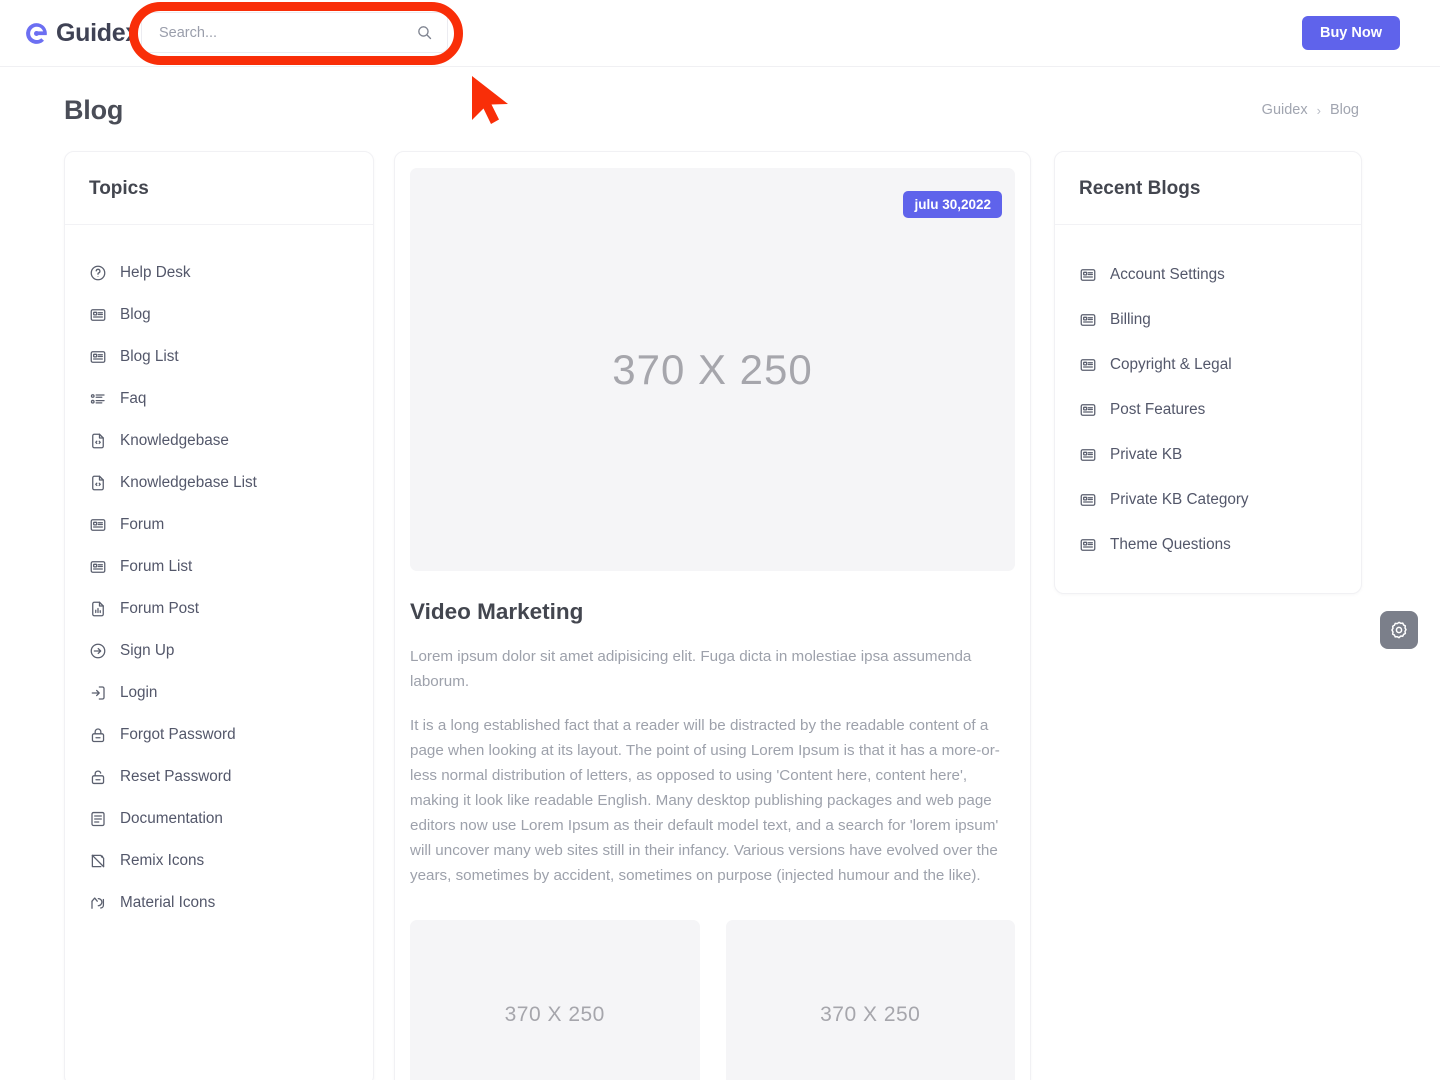  Describe the element at coordinates (1208, 544) in the screenshot. I see `recent-blog-item-theme-questions: Theme Questions` at that location.